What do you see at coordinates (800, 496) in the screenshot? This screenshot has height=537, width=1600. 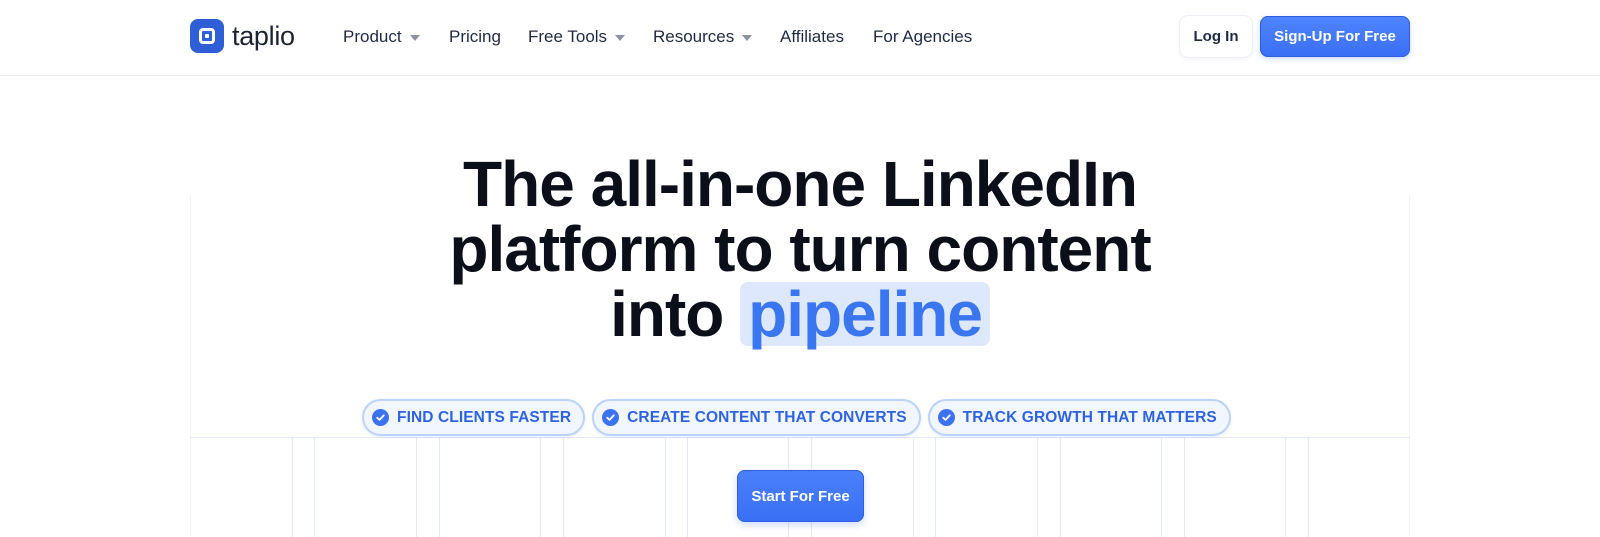 I see `start-for-free-button: Start For Free` at bounding box center [800, 496].